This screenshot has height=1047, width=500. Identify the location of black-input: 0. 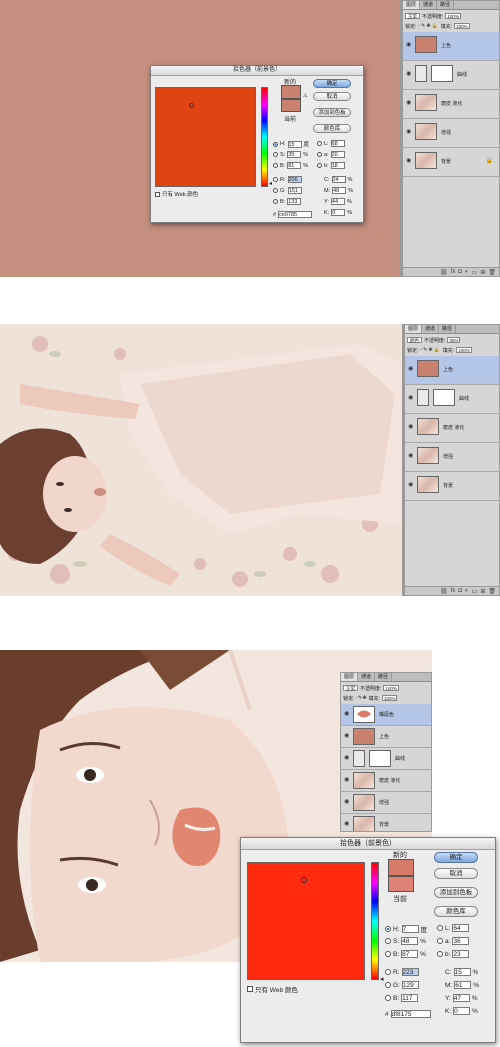
(462, 1011).